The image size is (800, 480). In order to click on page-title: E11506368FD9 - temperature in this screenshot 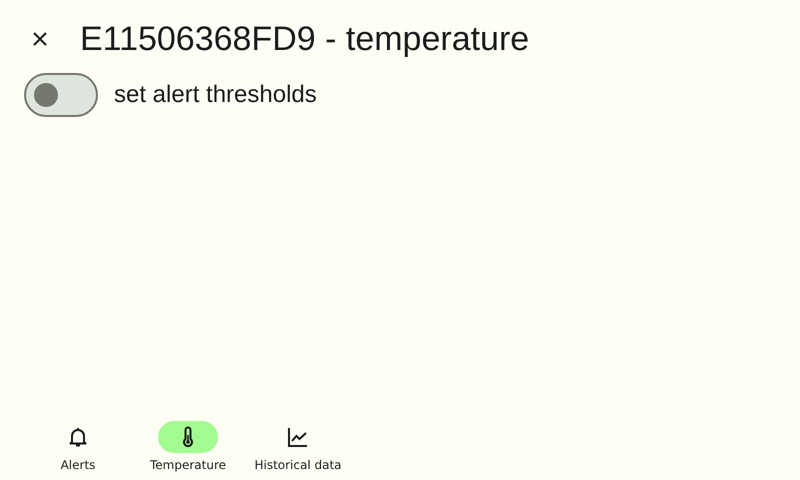, I will do `click(305, 39)`.